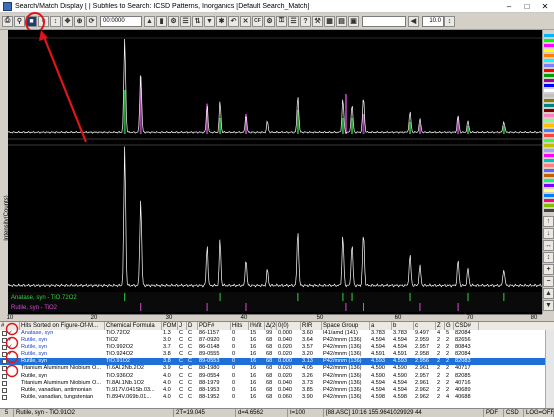 Image resolution: width=554 pixels, height=417 pixels. Describe the element at coordinates (167, 368) in the screenshot. I see `row-cell-fom: 3.9` at that location.